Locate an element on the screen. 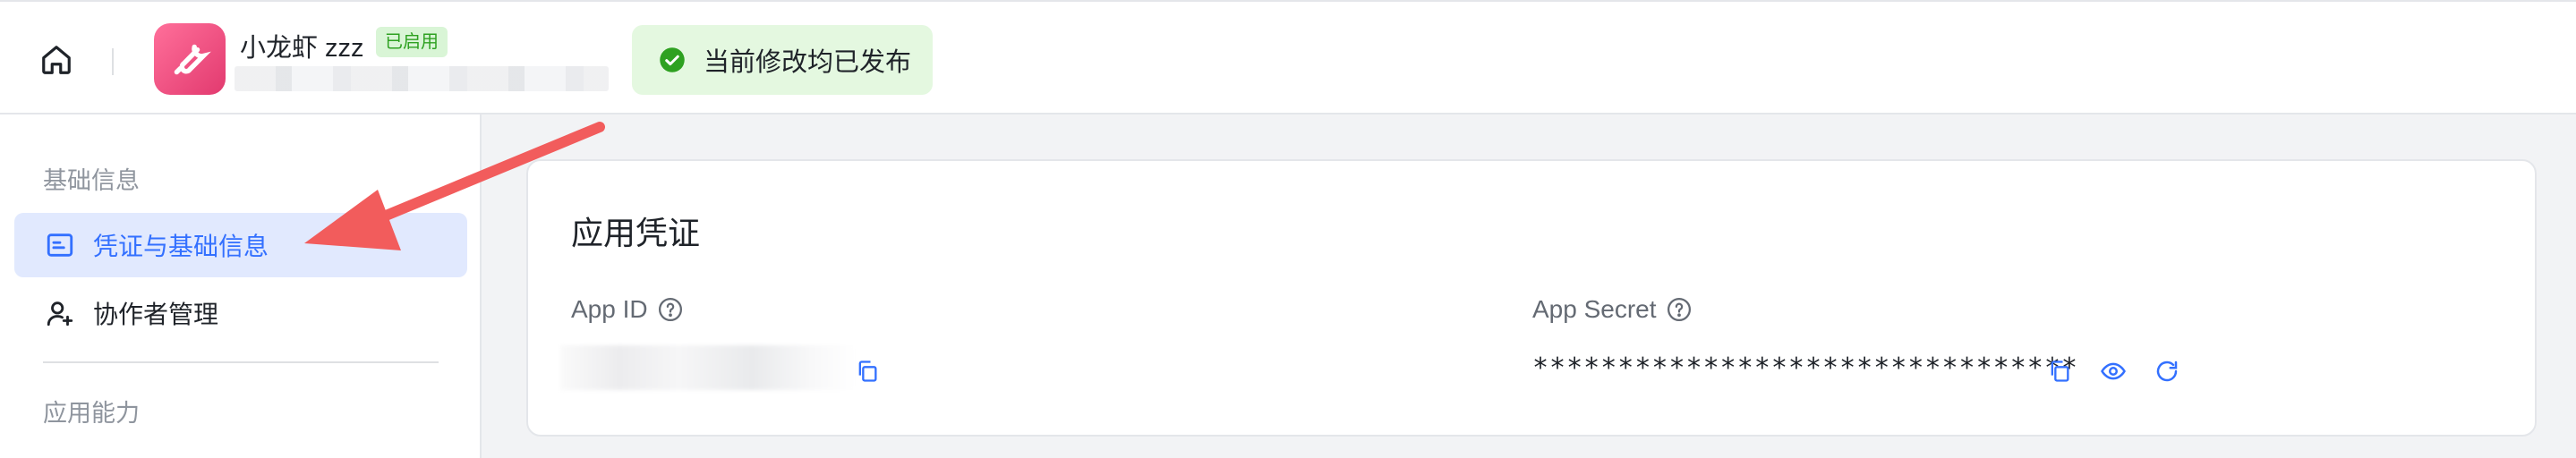 Image resolution: width=2576 pixels, height=458 pixels. app-id-label: App ID is located at coordinates (609, 309).